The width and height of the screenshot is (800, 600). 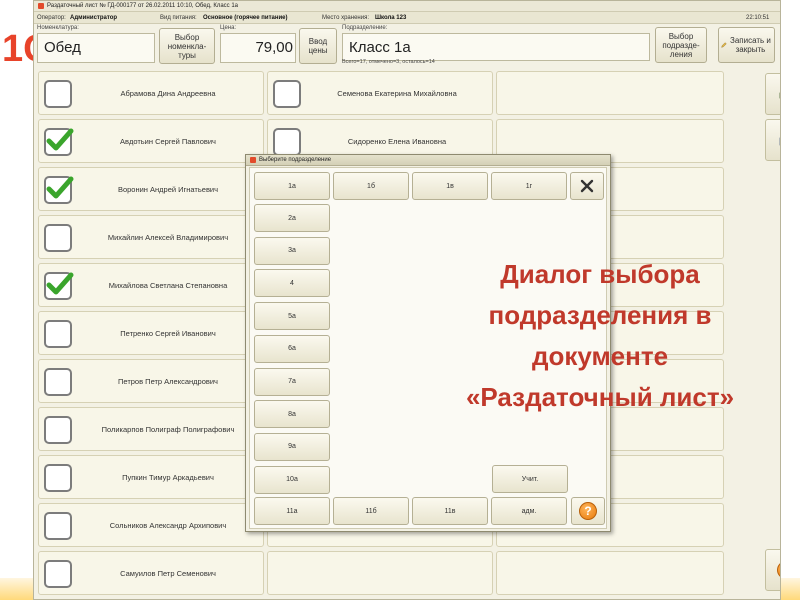 What do you see at coordinates (600, 274) in the screenshot?
I see `caption-line-1: Диалог выбора` at bounding box center [600, 274].